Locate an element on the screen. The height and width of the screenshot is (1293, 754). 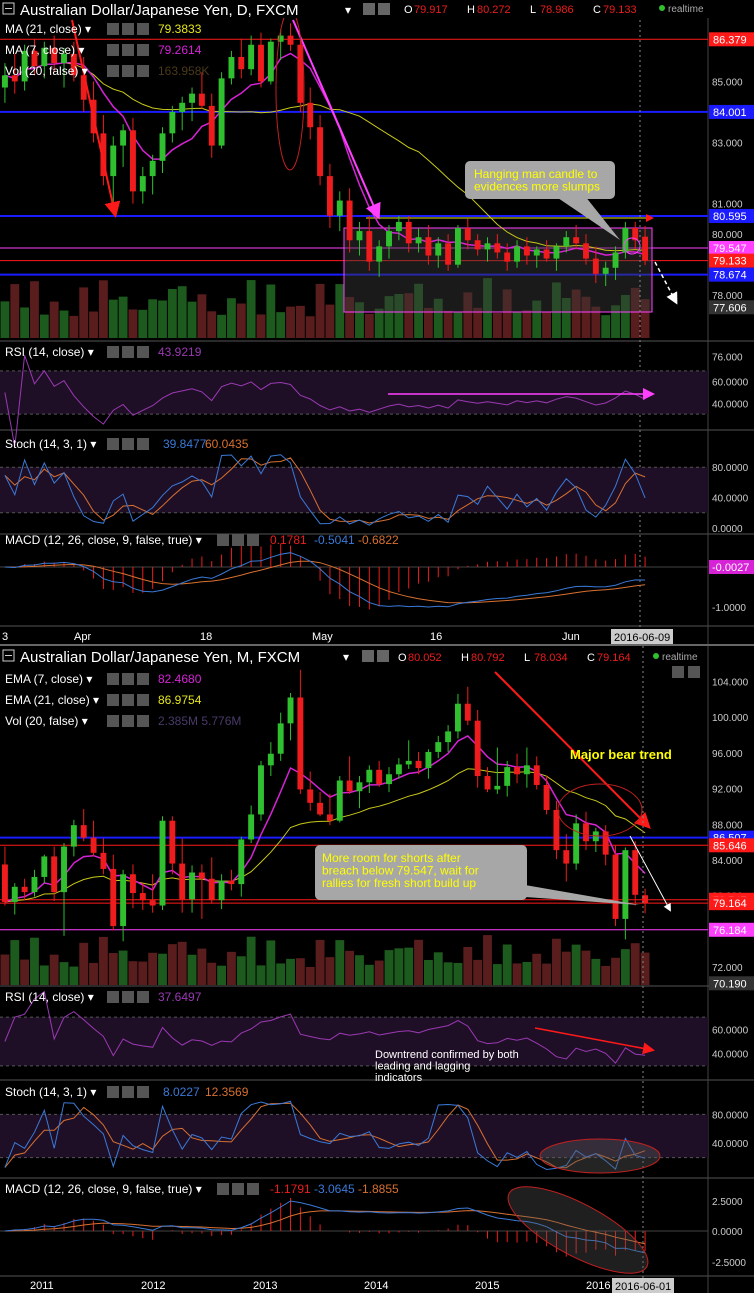
price-label: 79.164 is located at coordinates (730, 904).